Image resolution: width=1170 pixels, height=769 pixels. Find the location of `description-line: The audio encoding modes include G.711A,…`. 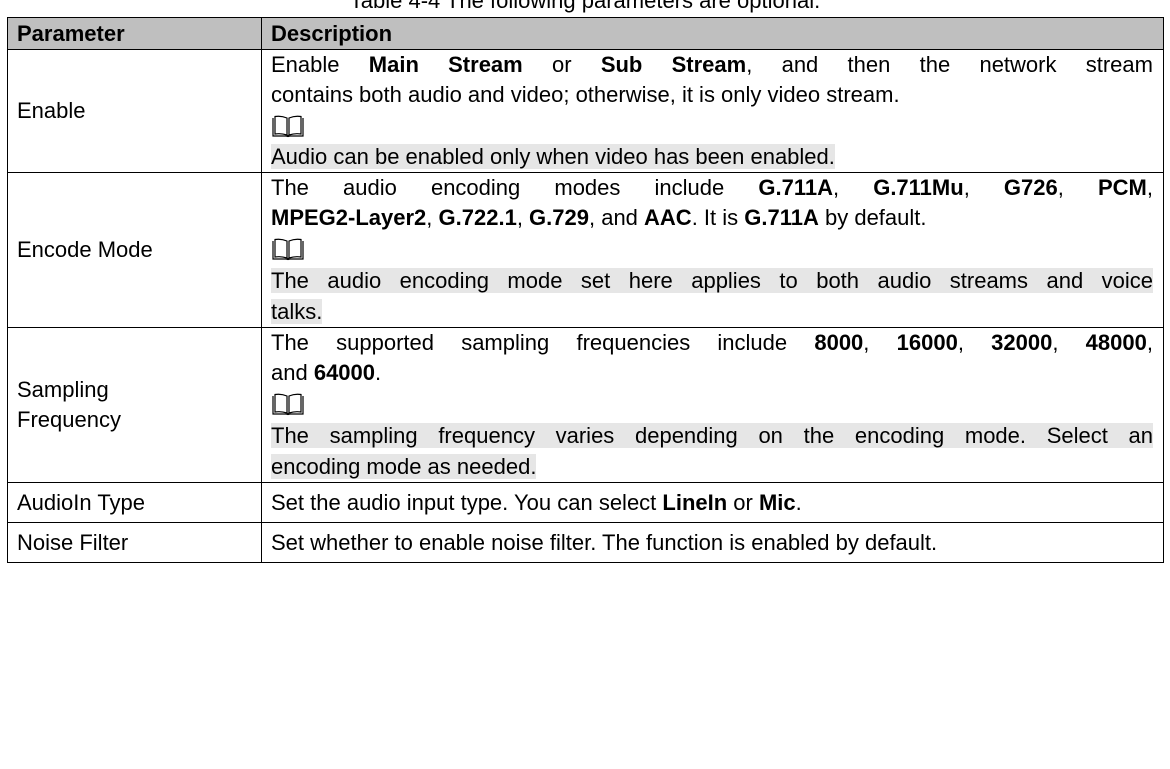

description-line: The audio encoding modes include G.711A,… is located at coordinates (712, 188).